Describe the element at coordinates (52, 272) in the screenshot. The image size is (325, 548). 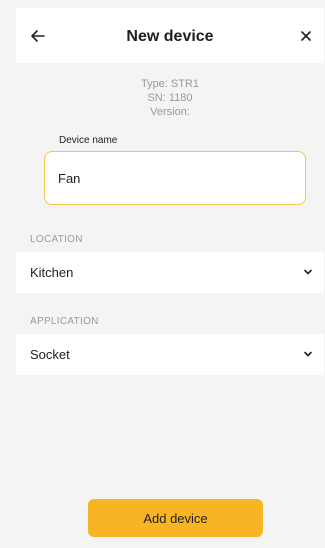
I see `location-value: Kitchen` at that location.